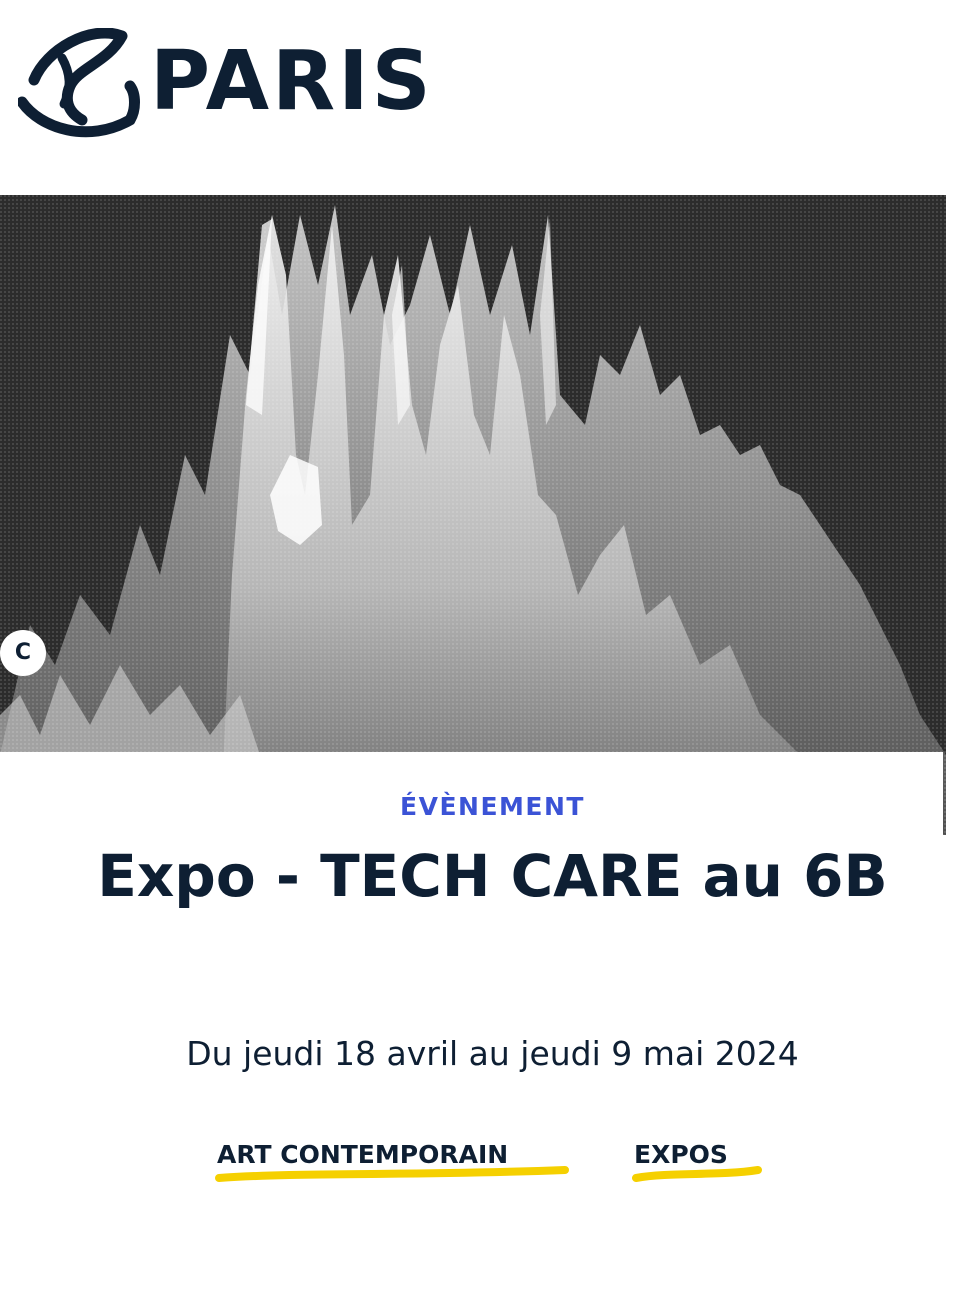 The image size is (962, 1300). What do you see at coordinates (492, 1053) in the screenshot?
I see `event-dates: Du jeudi 18 avril au jeudi 9 mai 2024` at bounding box center [492, 1053].